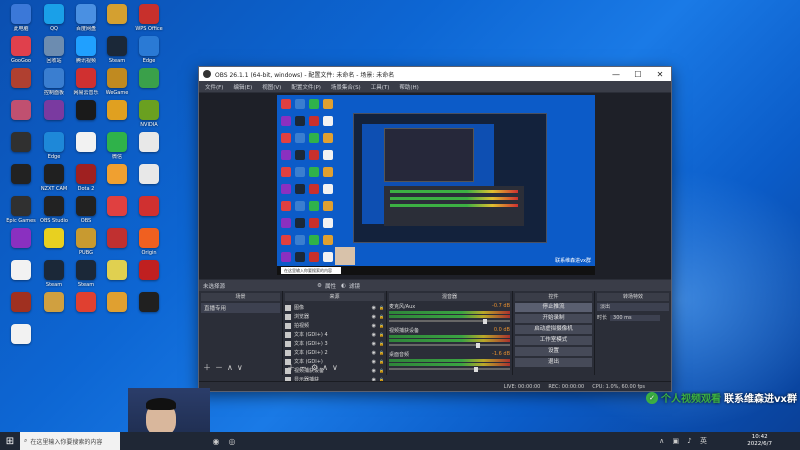  Describe the element at coordinates (54, 50) in the screenshot. I see `desktop-icon: 回收站` at that location.